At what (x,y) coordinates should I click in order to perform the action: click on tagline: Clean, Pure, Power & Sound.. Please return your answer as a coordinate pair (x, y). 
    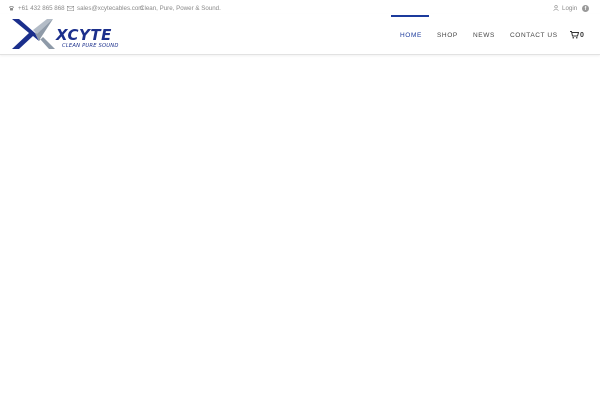
    Looking at the image, I should click on (180, 8).